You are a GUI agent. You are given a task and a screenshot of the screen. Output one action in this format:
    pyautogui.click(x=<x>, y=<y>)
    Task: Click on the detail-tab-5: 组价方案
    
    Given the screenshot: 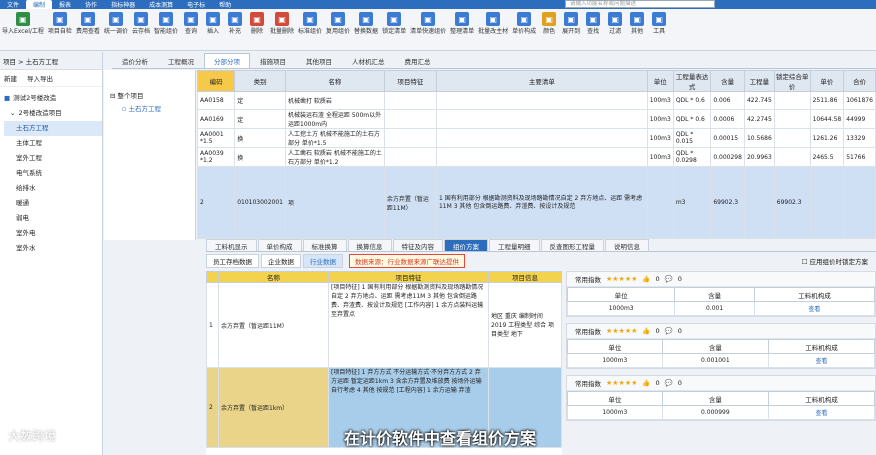 What is the action you would take?
    pyautogui.click(x=466, y=245)
    